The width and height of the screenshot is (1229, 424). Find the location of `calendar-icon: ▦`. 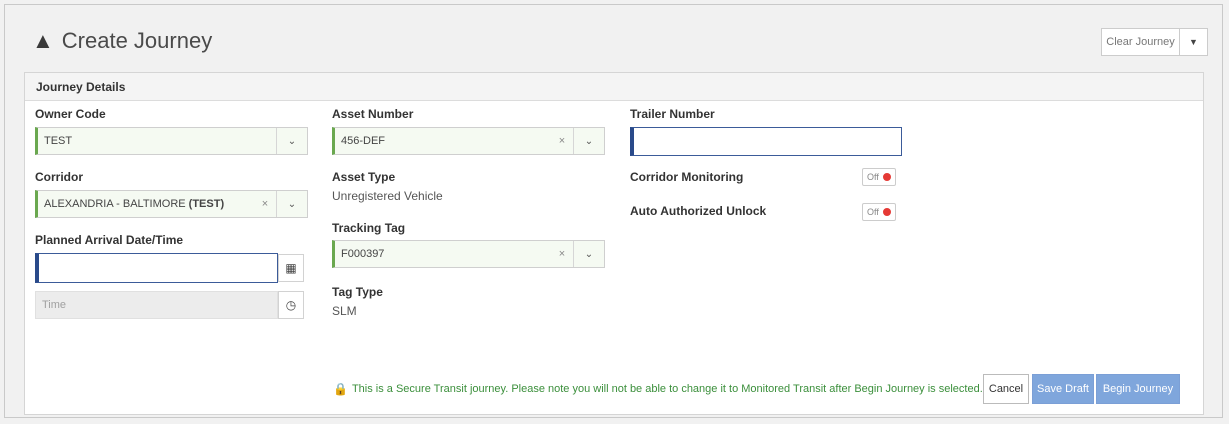

calendar-icon: ▦ is located at coordinates (291, 268).